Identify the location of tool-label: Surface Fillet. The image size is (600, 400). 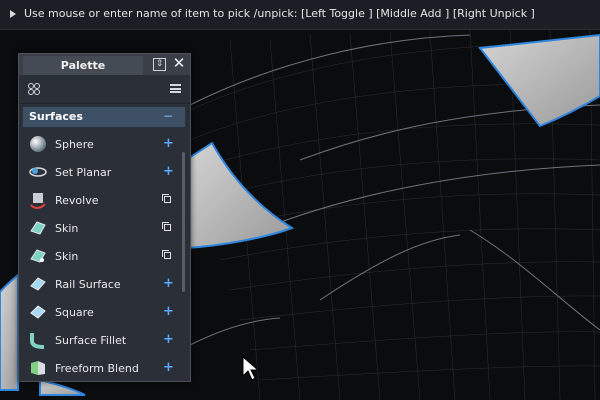
(91, 340).